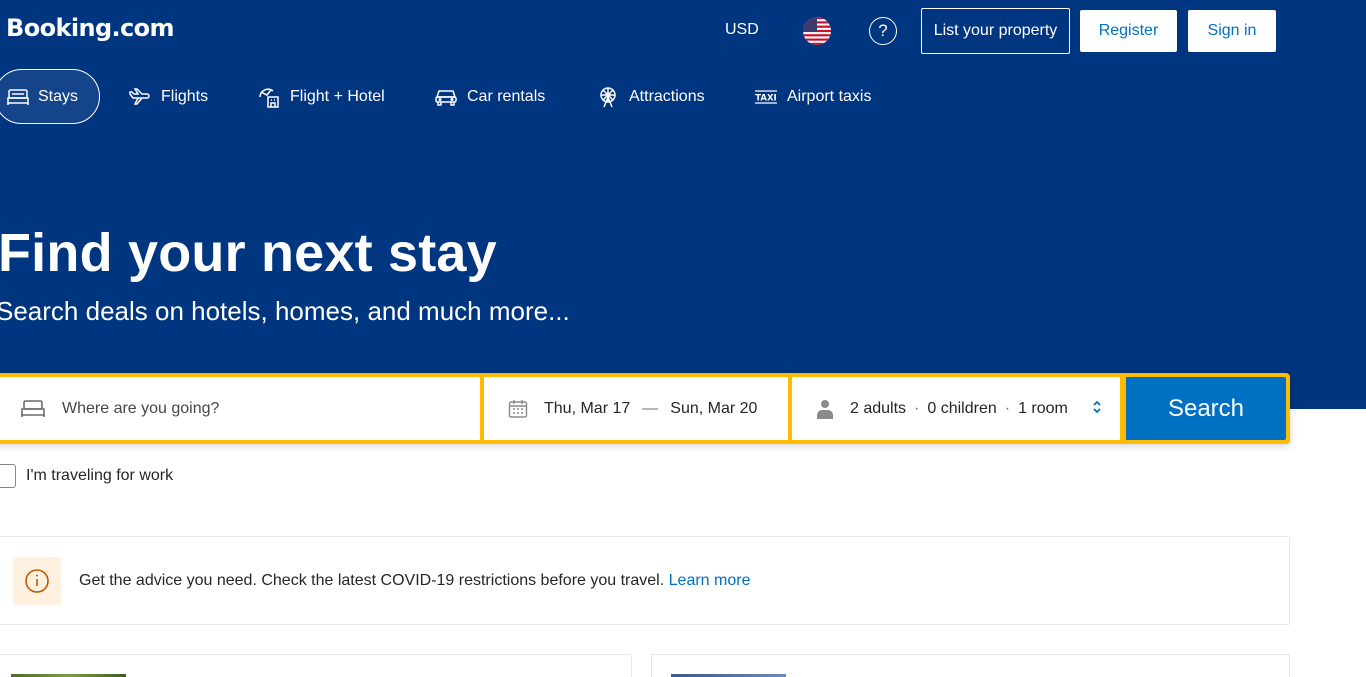 The image size is (1366, 677). Describe the element at coordinates (608, 97) in the screenshot. I see `ferris-wheel-icon` at that location.